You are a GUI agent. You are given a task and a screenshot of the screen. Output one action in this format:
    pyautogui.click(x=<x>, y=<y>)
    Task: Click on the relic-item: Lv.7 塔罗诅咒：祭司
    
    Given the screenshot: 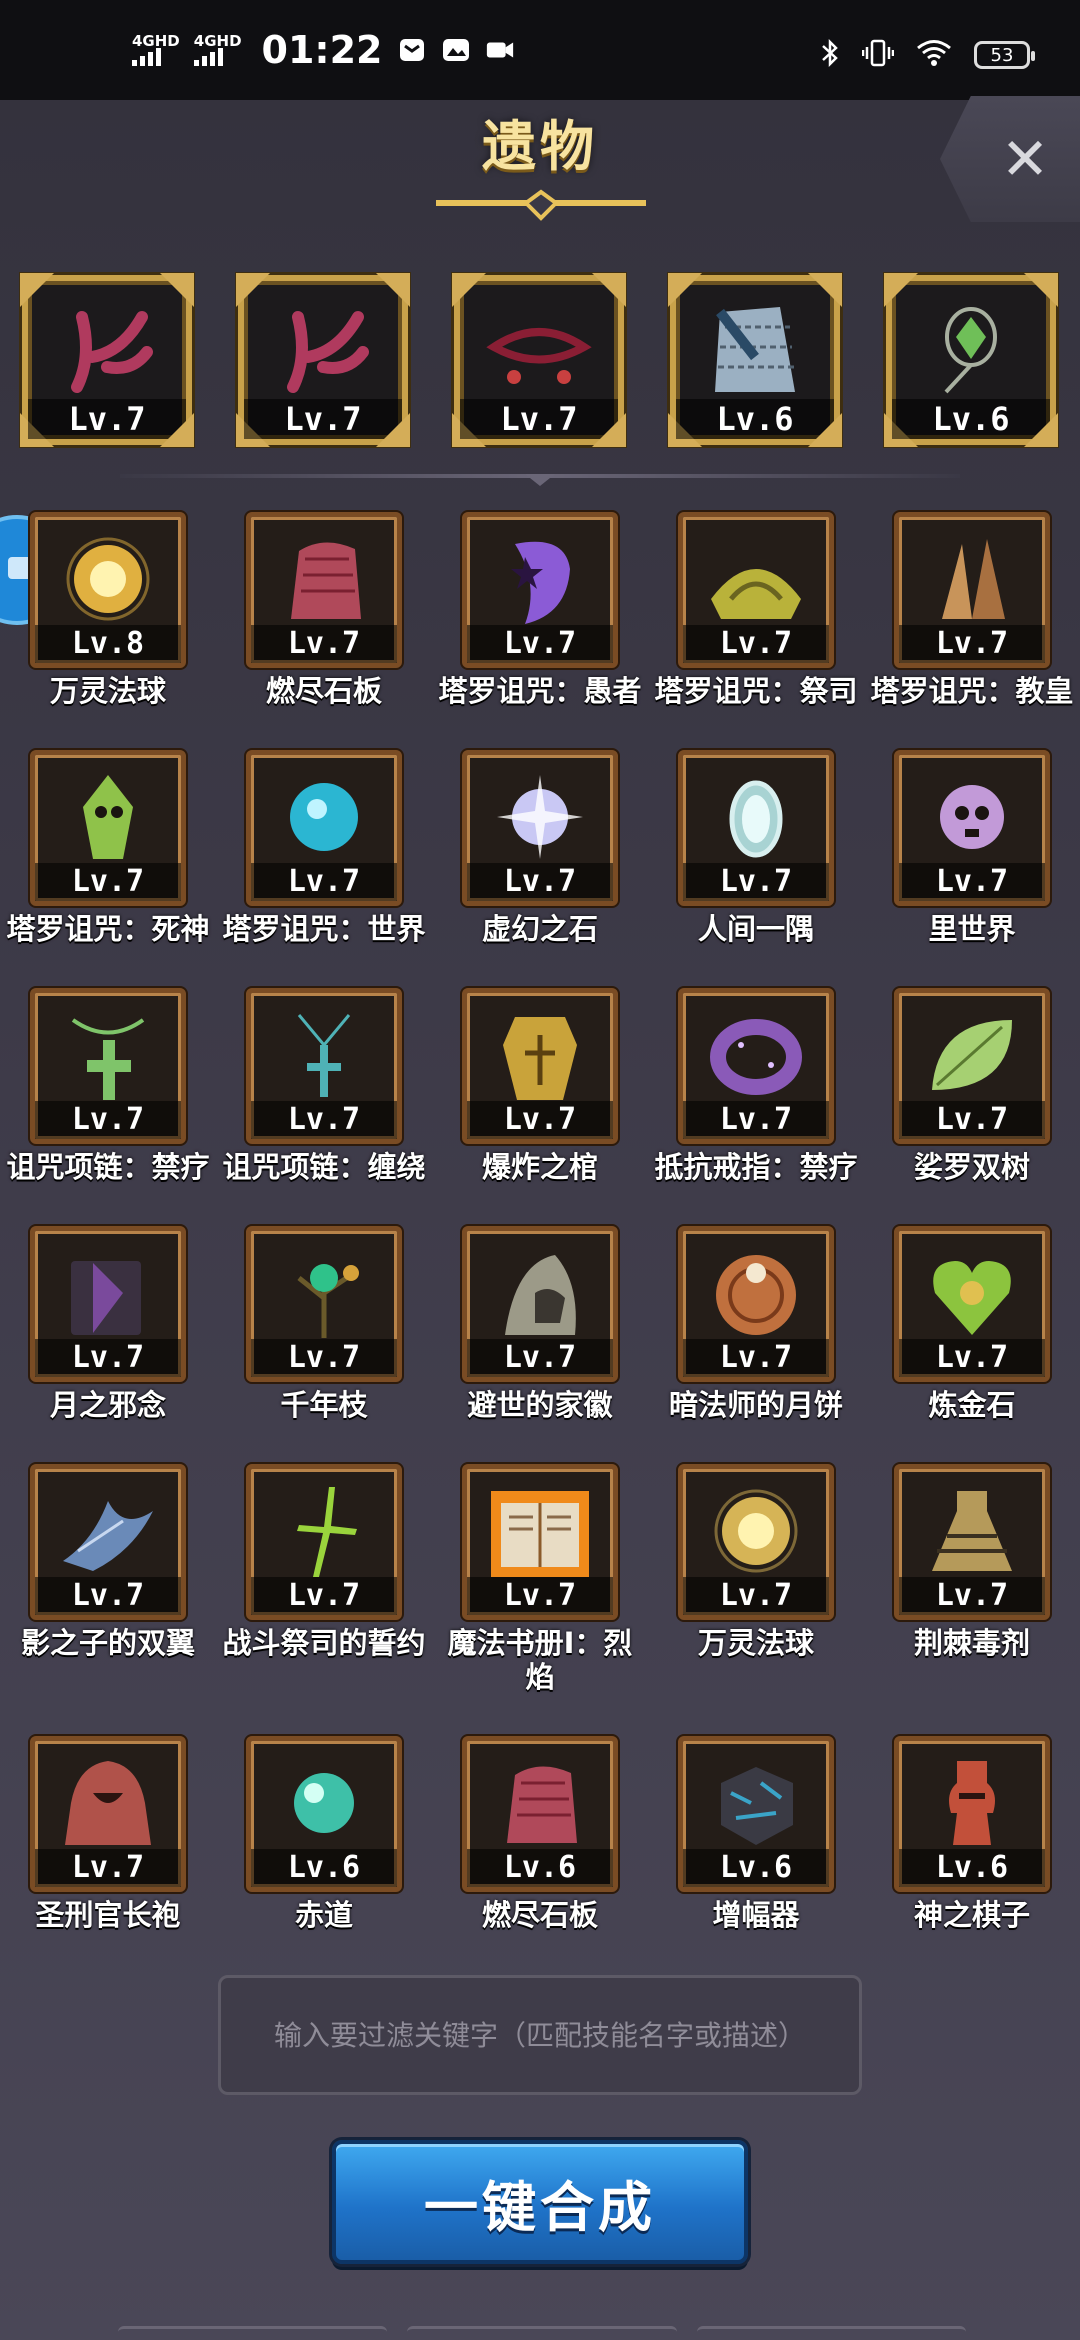 What is the action you would take?
    pyautogui.click(x=756, y=610)
    